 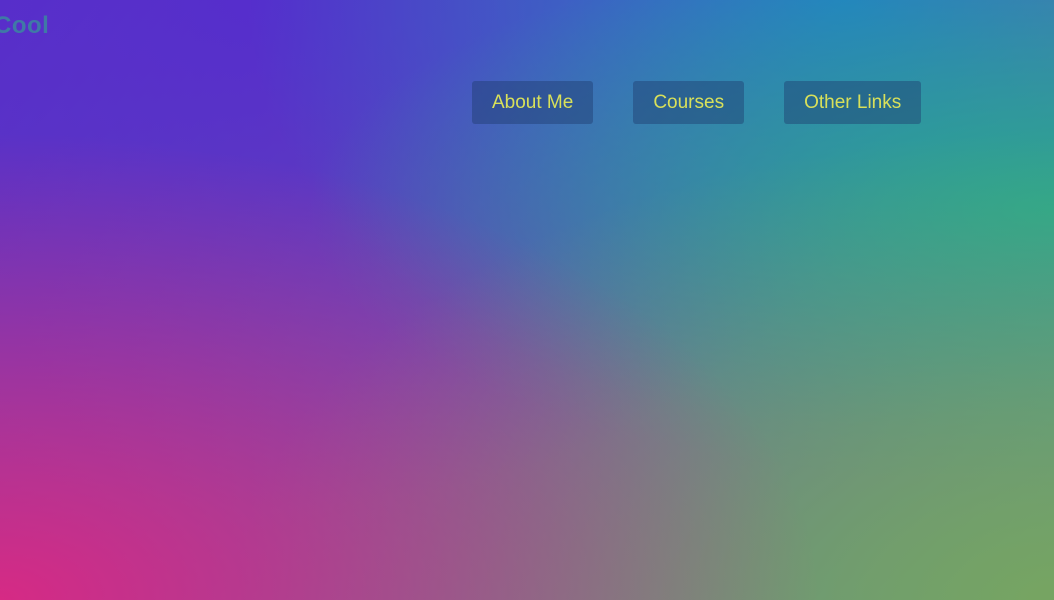 I want to click on site-logo: Cool, so click(x=24, y=26).